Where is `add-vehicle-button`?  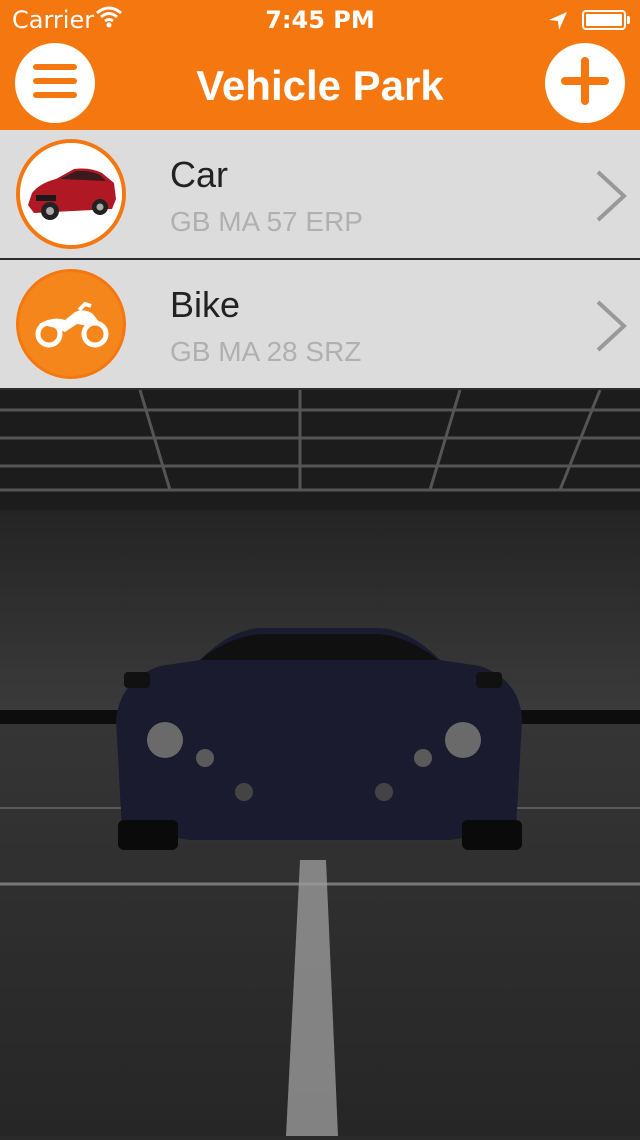
add-vehicle-button is located at coordinates (585, 83).